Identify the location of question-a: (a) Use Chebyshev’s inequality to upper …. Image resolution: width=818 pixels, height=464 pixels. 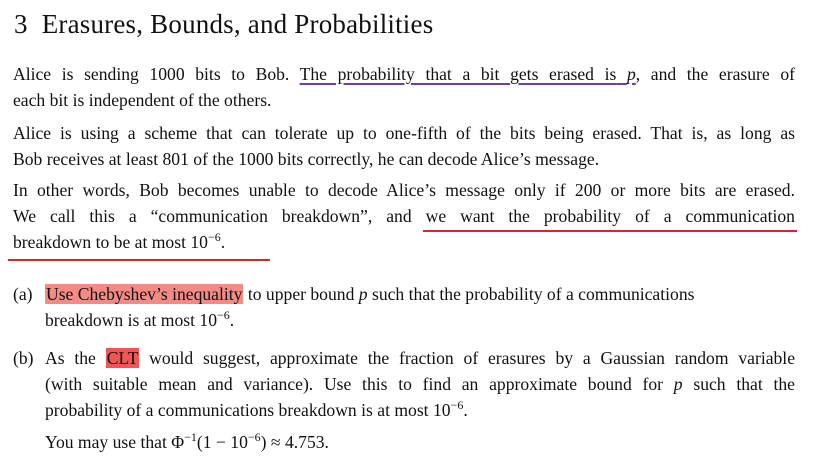
(404, 307).